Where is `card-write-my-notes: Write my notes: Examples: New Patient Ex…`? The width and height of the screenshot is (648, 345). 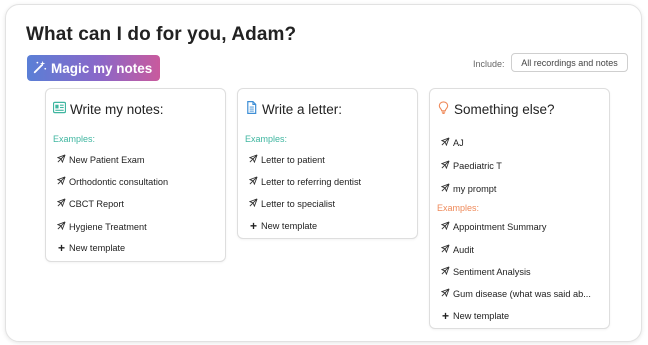
card-write-my-notes: Write my notes: Examples: New Patient Ex… is located at coordinates (135, 175).